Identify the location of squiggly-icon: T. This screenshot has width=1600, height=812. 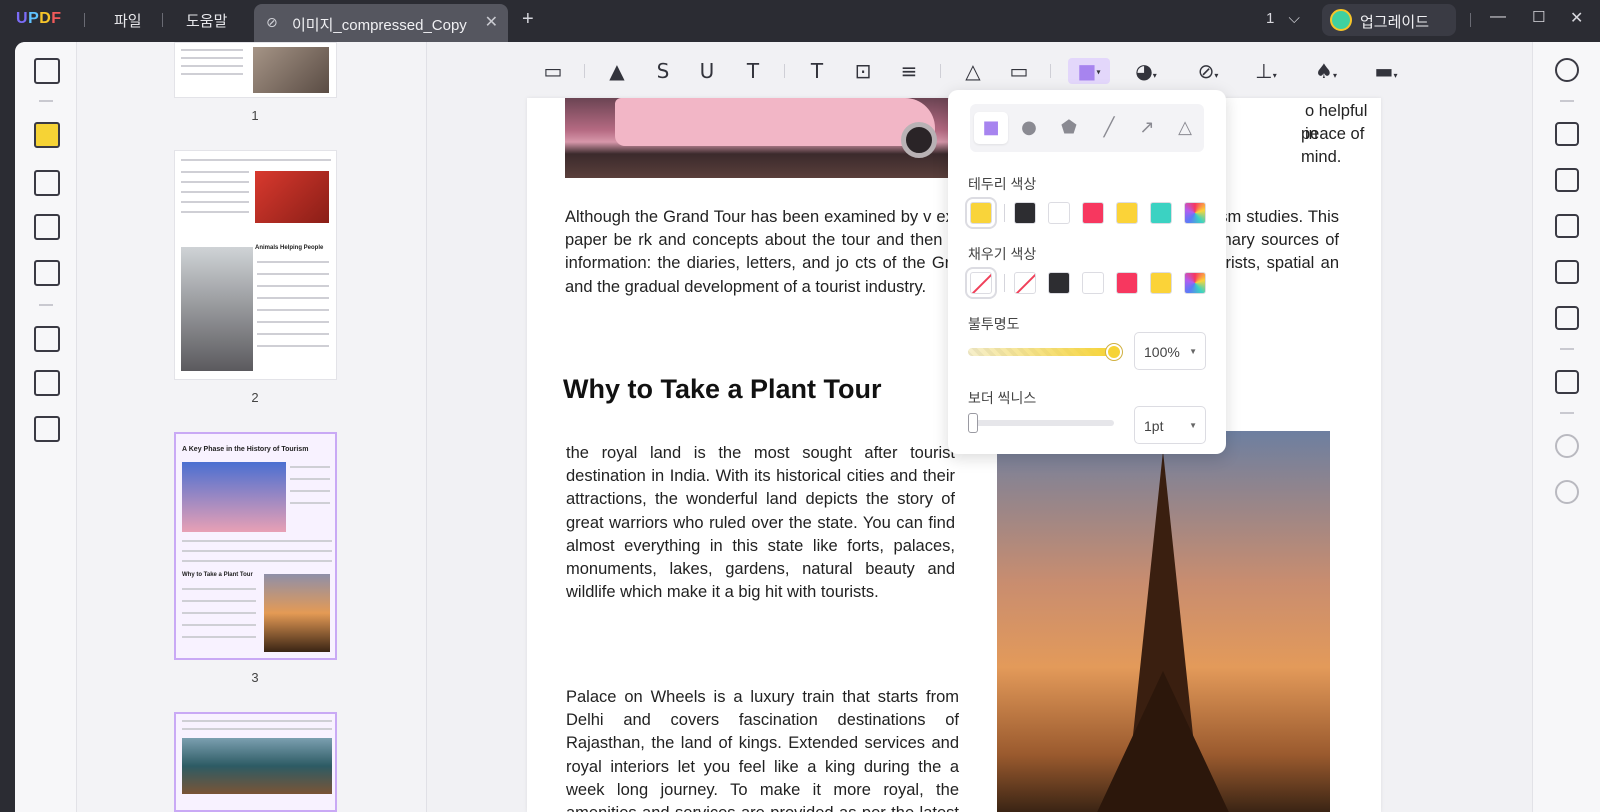
(753, 71).